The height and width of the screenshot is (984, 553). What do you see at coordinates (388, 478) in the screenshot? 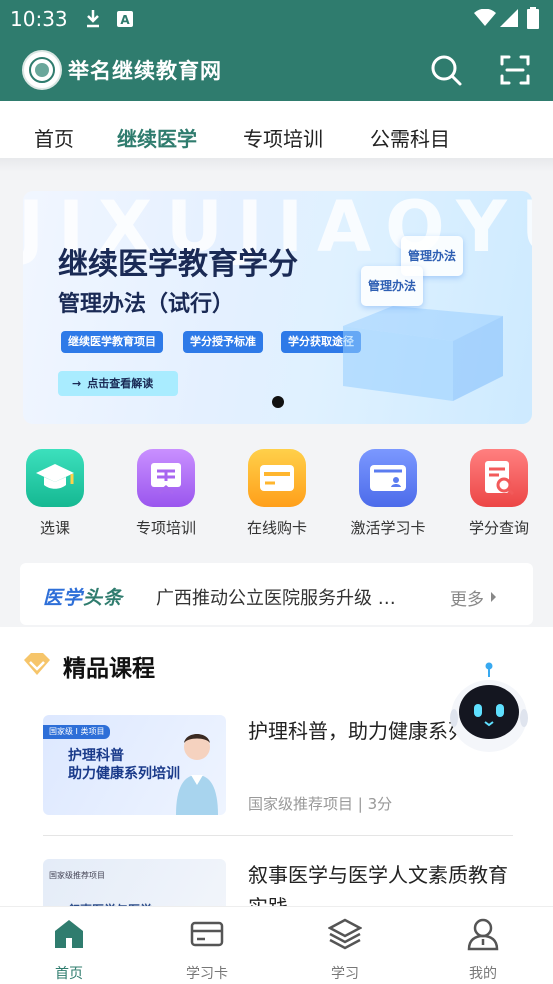
I see `id-card-icon` at bounding box center [388, 478].